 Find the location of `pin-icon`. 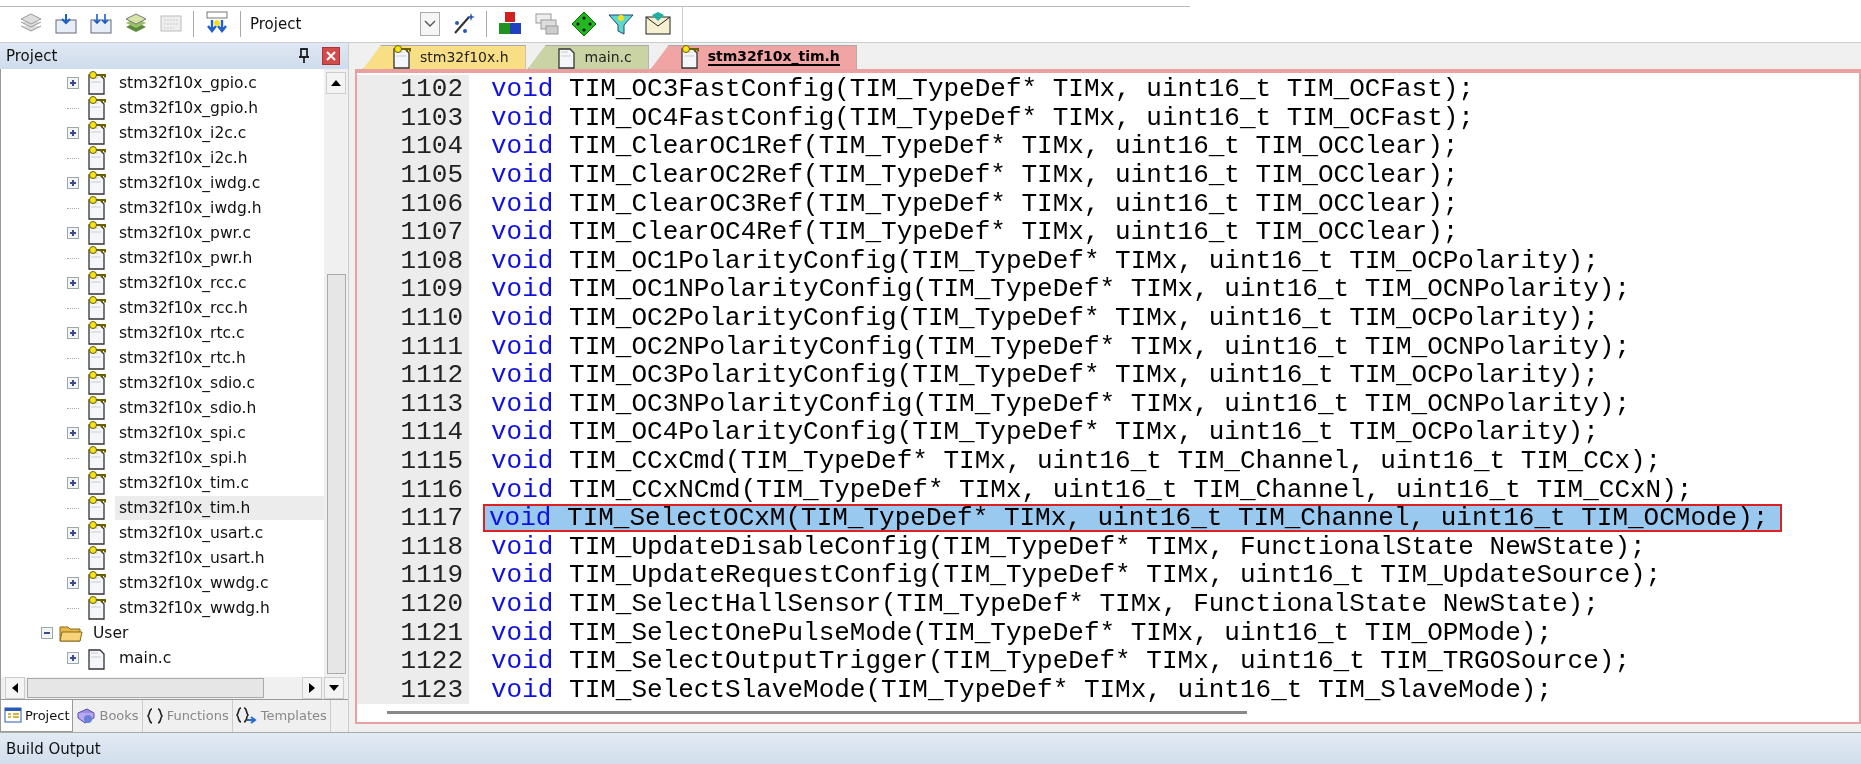

pin-icon is located at coordinates (304, 55).